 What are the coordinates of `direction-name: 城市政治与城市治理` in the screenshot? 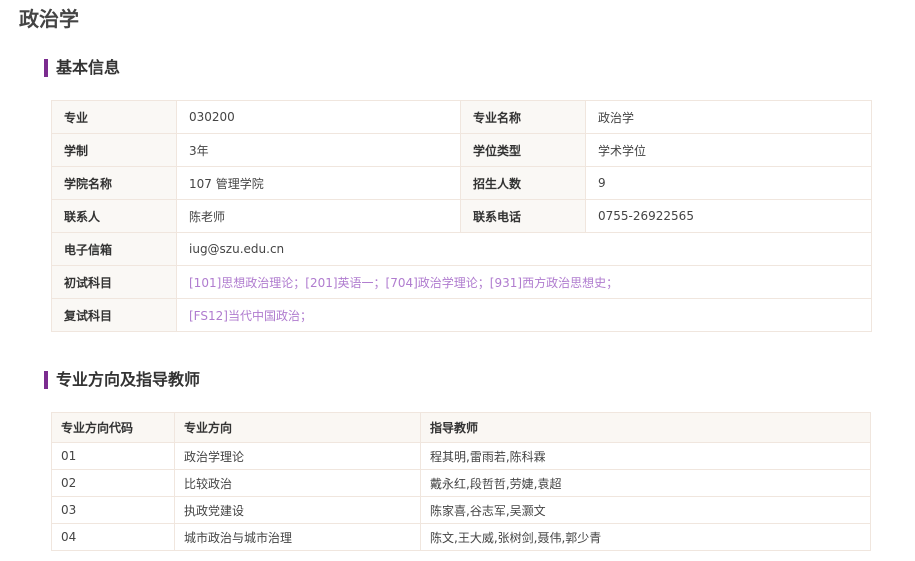 It's located at (297, 537).